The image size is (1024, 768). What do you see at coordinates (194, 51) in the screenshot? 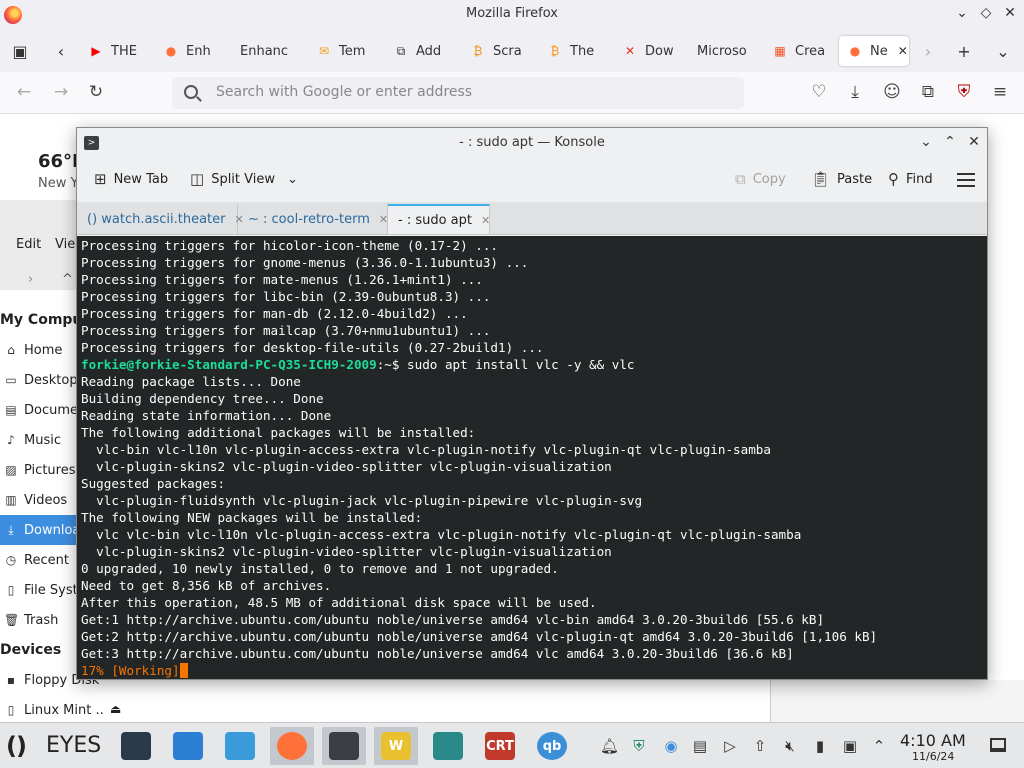
I see `browser-tab: ● Enh` at bounding box center [194, 51].